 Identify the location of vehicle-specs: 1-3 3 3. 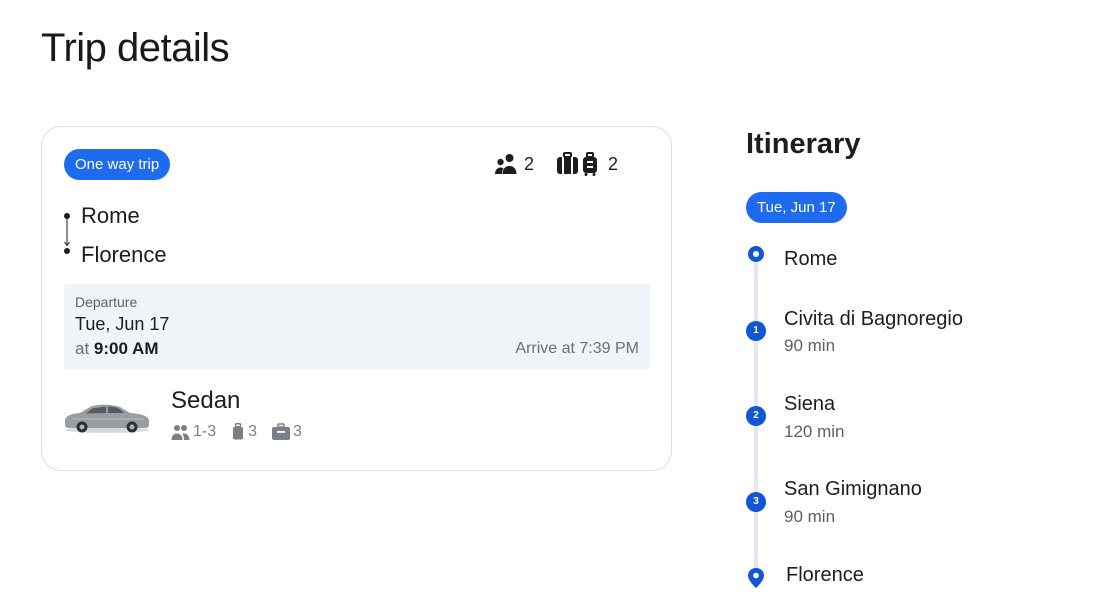
(243, 432).